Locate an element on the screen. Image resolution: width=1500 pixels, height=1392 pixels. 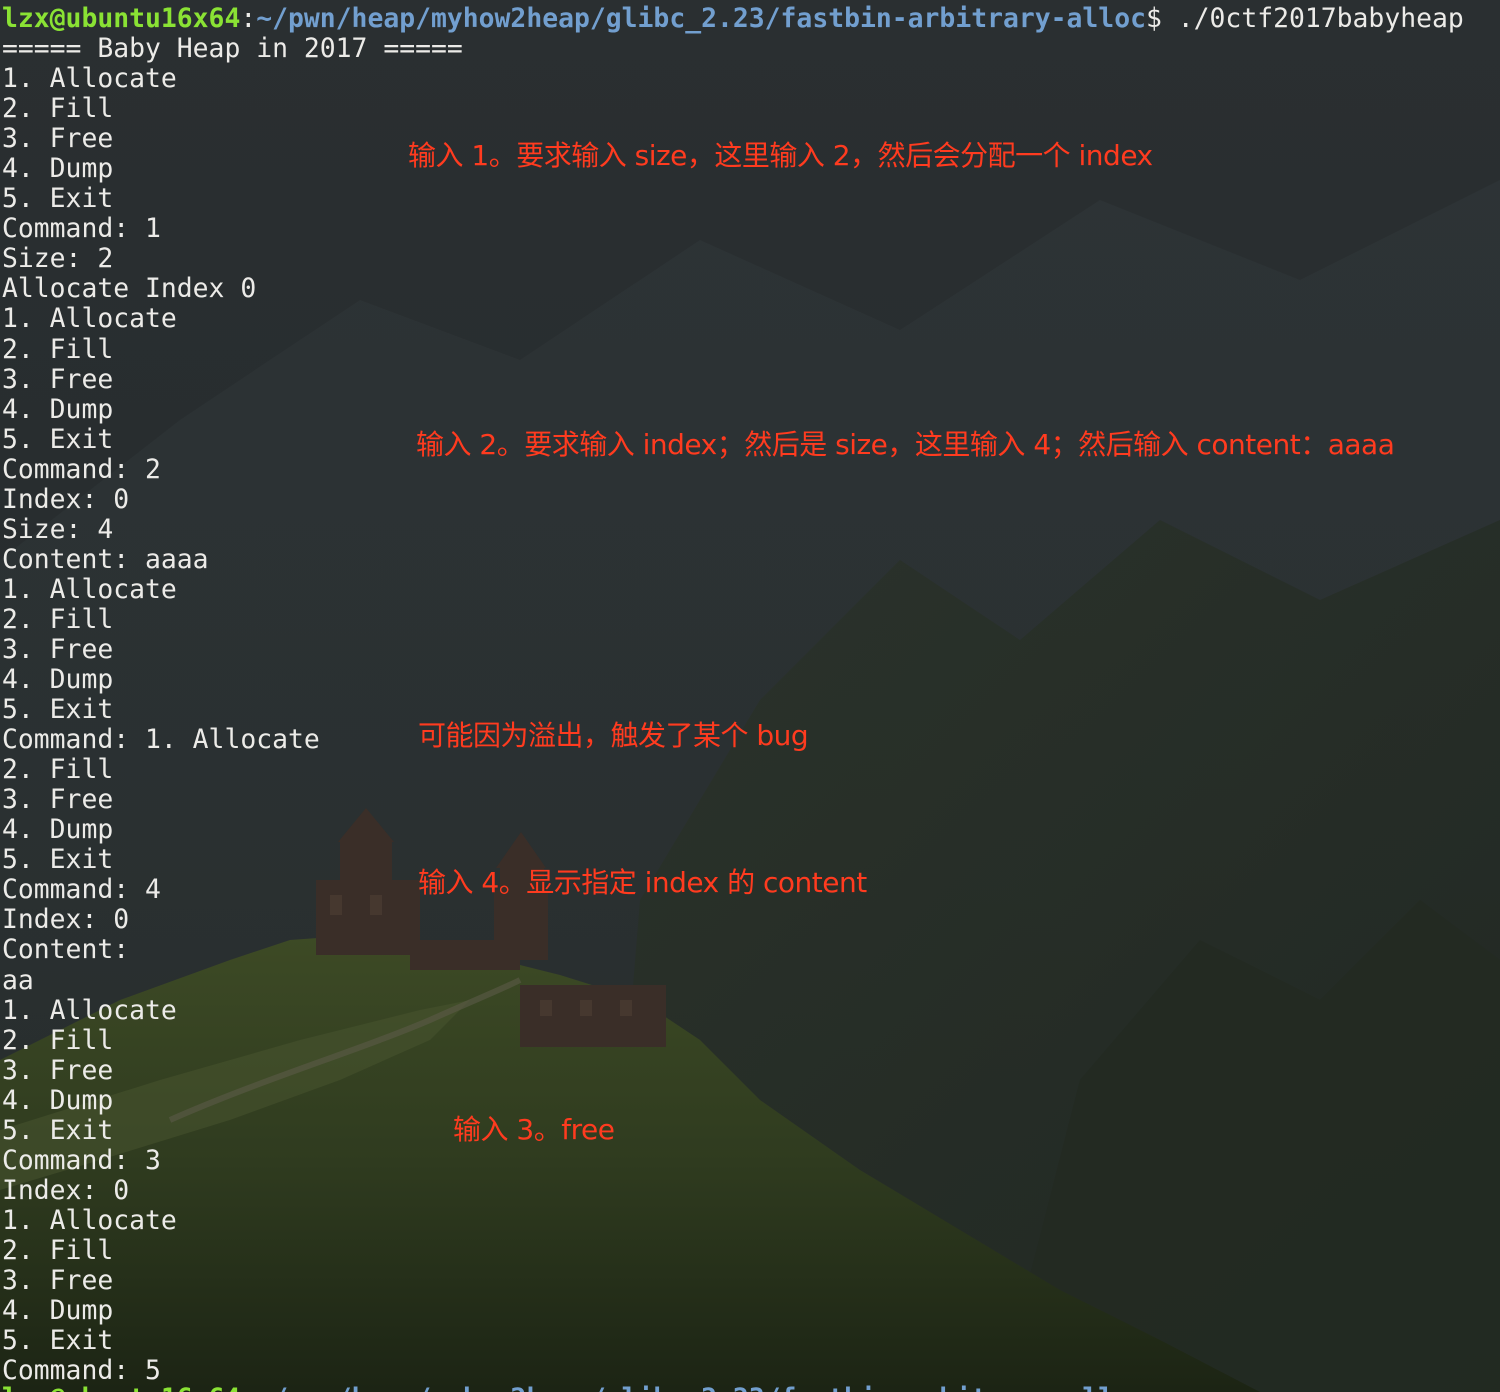
output-line: aa is located at coordinates (18, 980).